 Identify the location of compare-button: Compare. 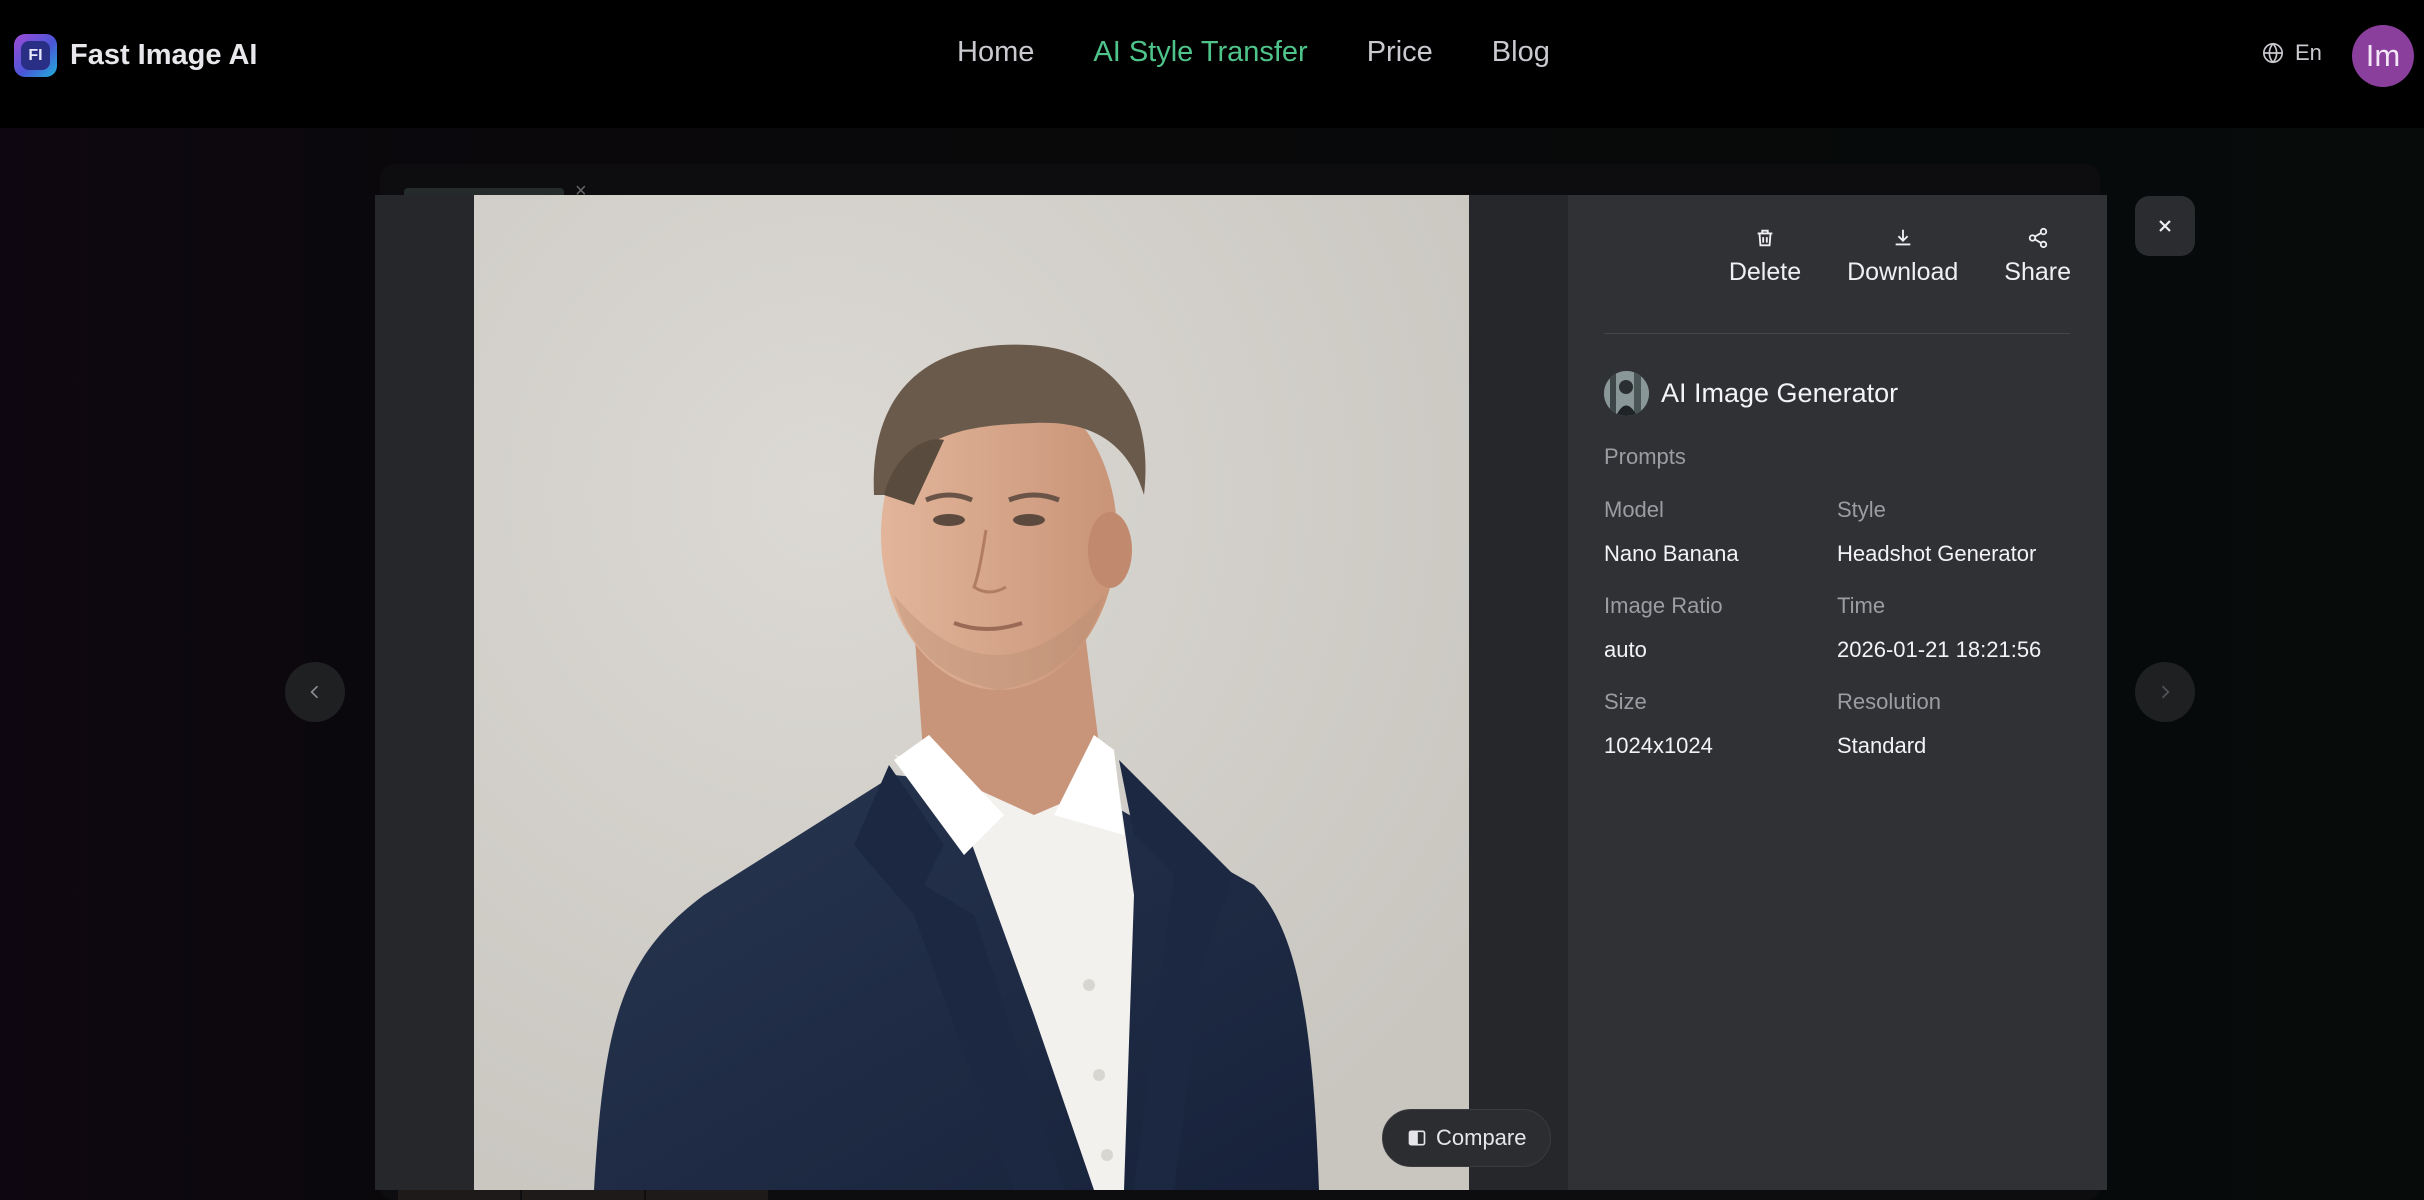
(1467, 1138).